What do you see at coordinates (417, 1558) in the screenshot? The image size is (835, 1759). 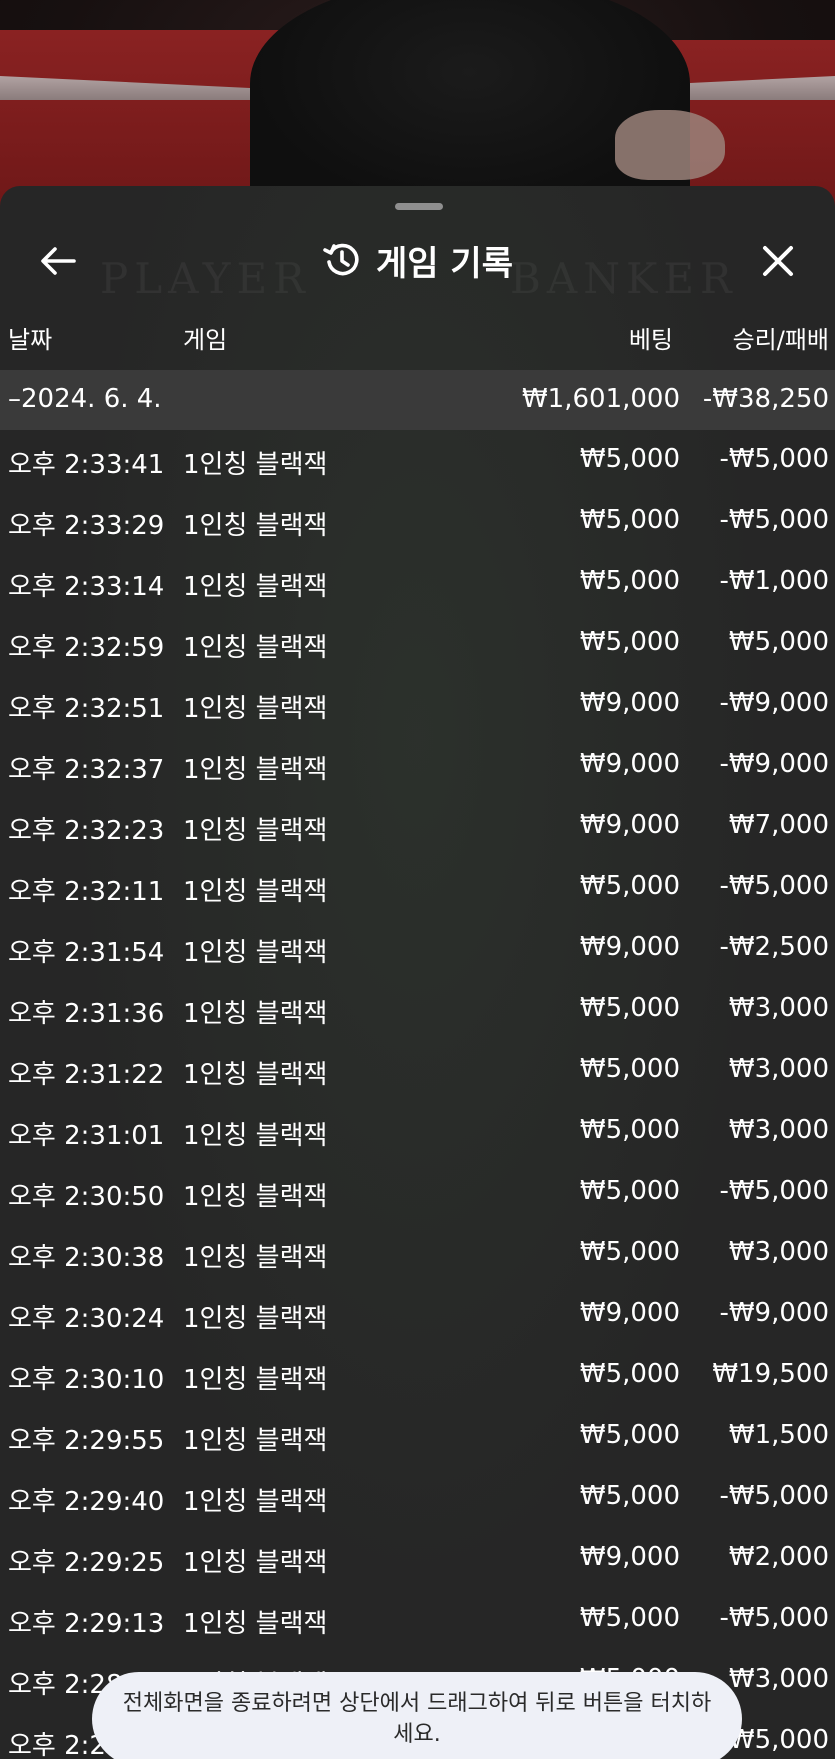 I see `history-row: 오후 2:29:25 1인칭 블랙잭 ₩9,000 ₩2,000` at bounding box center [417, 1558].